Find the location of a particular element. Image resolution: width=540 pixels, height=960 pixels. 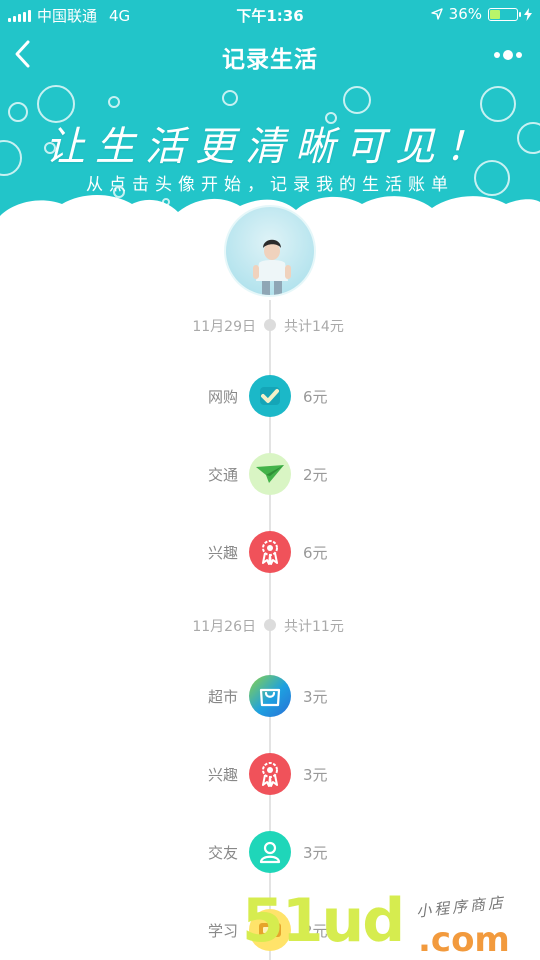

entry-row: 兴趣 3元 is located at coordinates (270, 774).